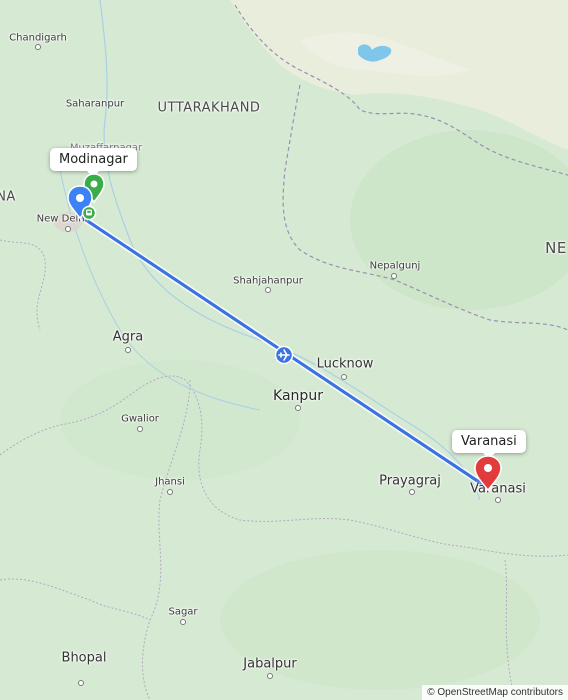 Image resolution: width=568 pixels, height=700 pixels. What do you see at coordinates (89, 213) in the screenshot?
I see `train-icon` at bounding box center [89, 213].